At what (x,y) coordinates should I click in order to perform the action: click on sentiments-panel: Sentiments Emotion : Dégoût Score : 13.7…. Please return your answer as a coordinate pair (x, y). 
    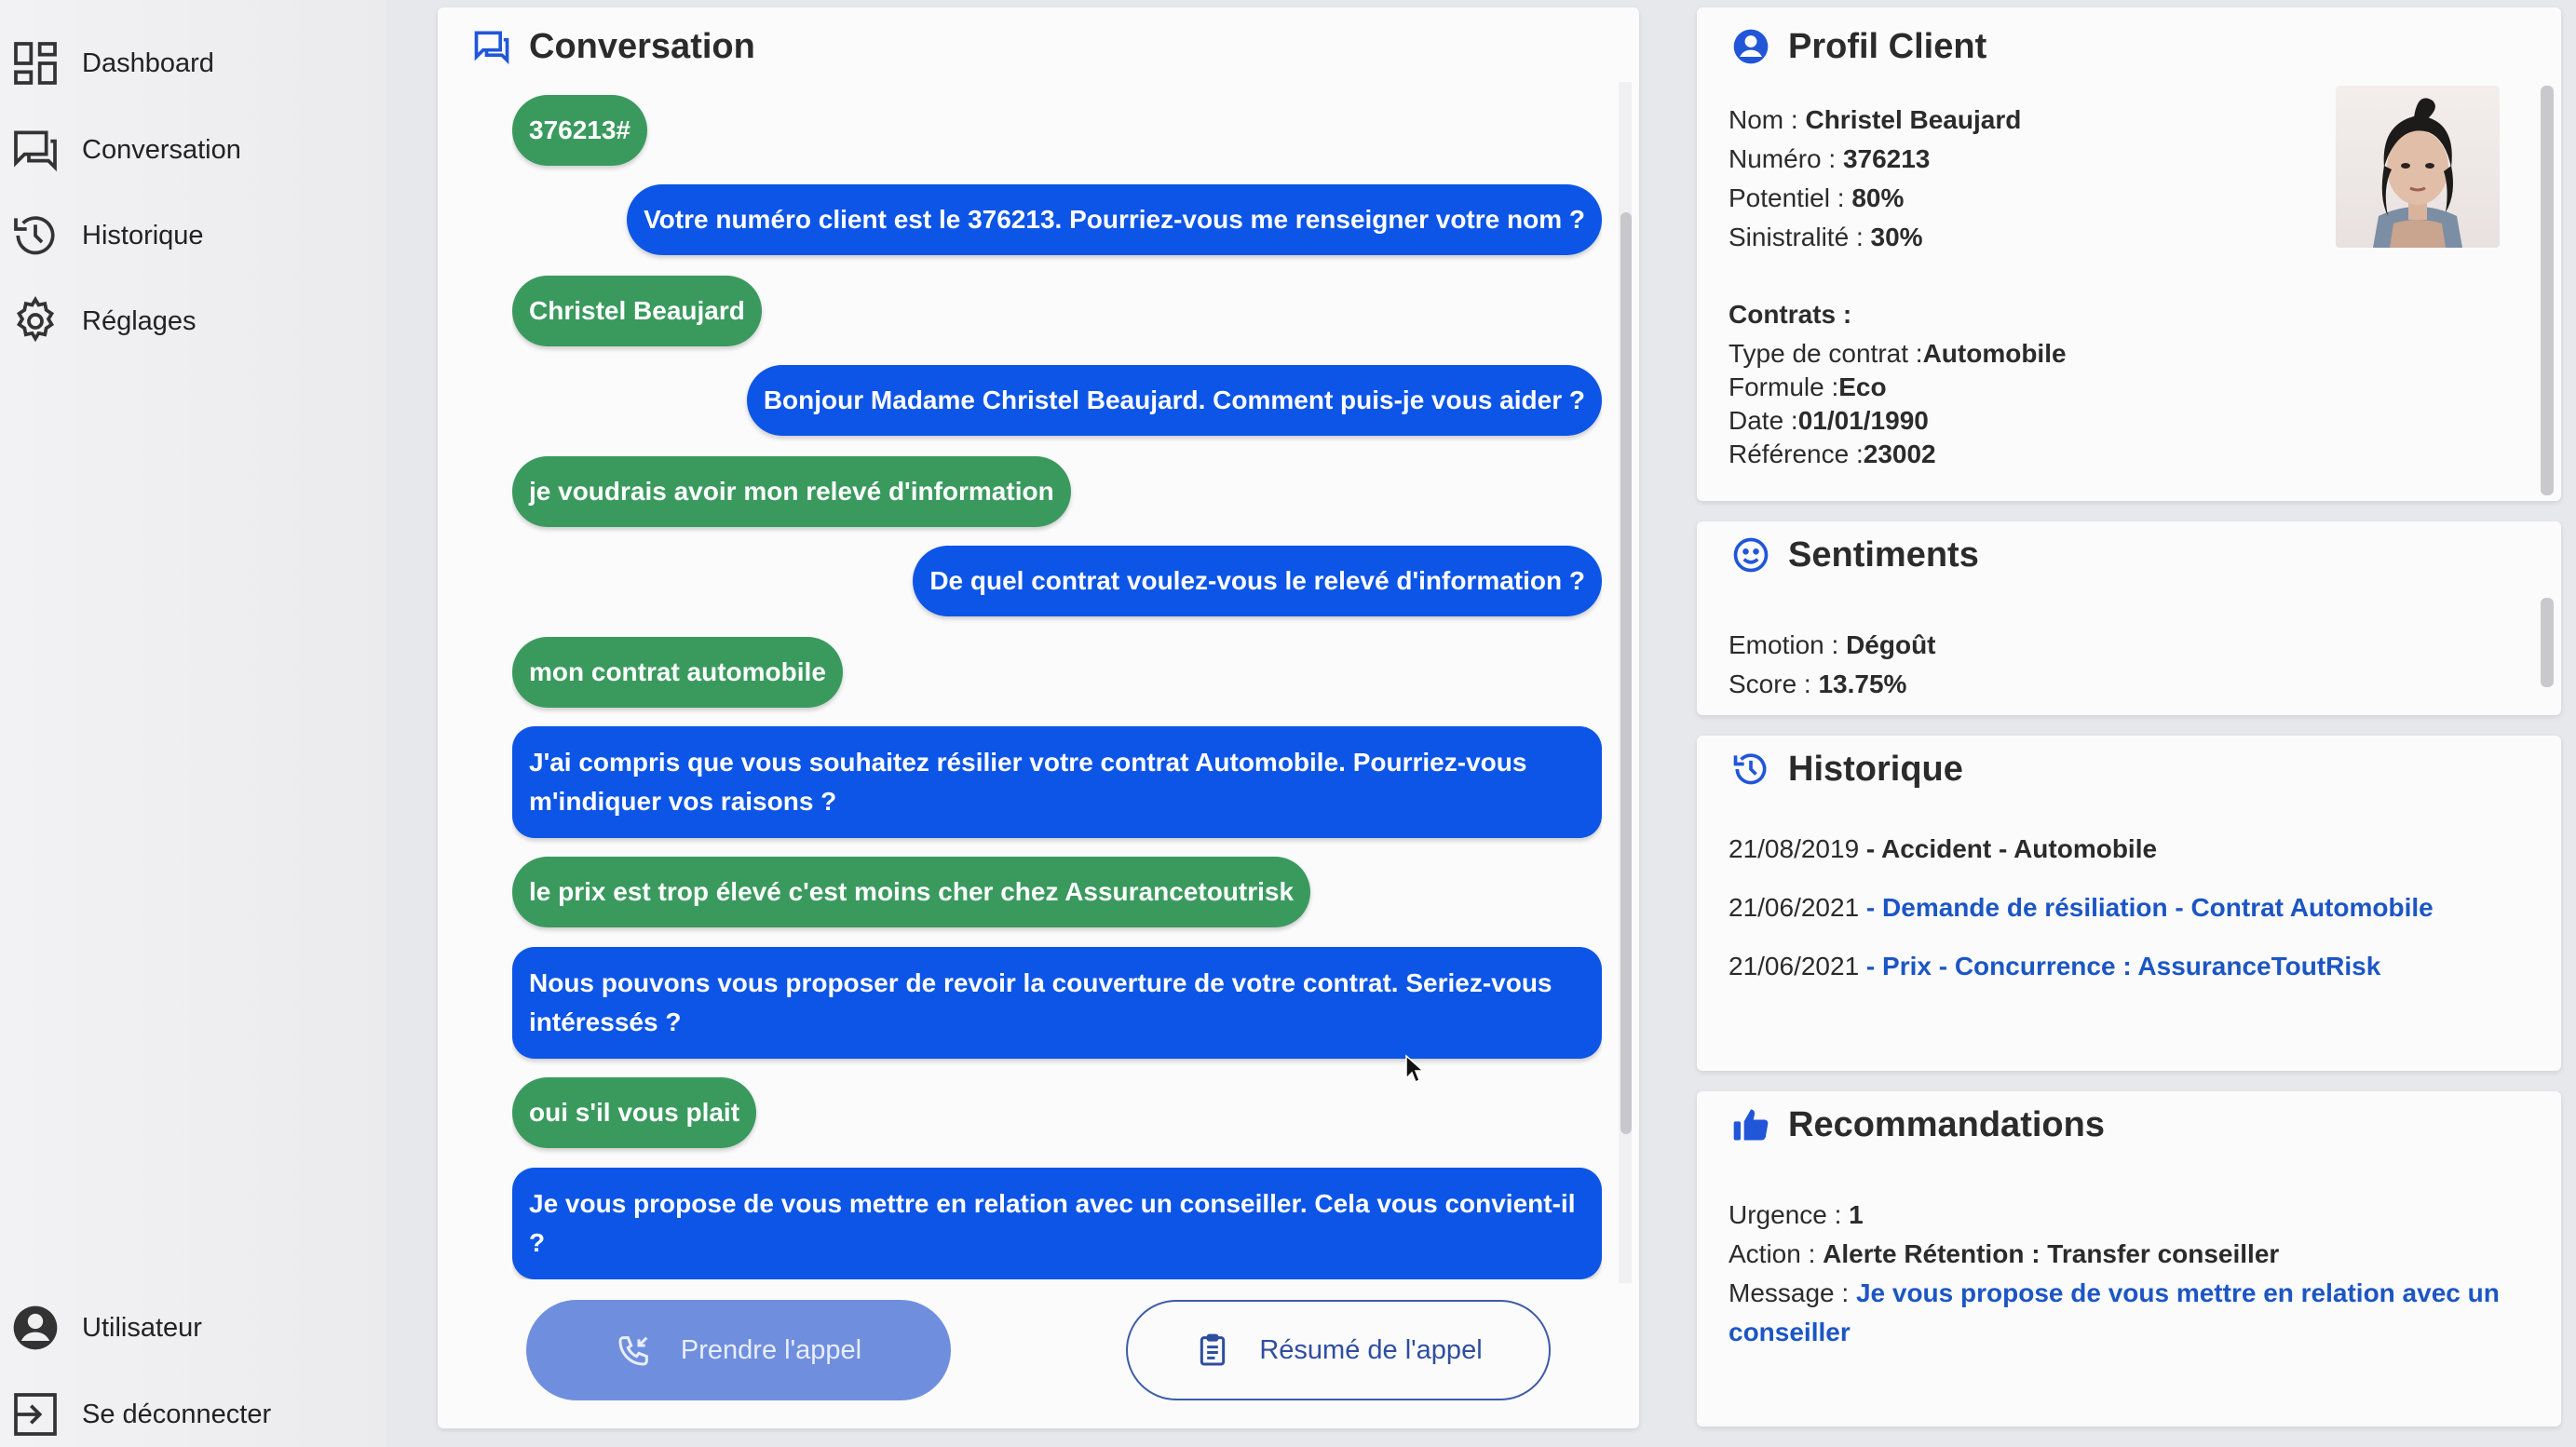
    Looking at the image, I should click on (2129, 618).